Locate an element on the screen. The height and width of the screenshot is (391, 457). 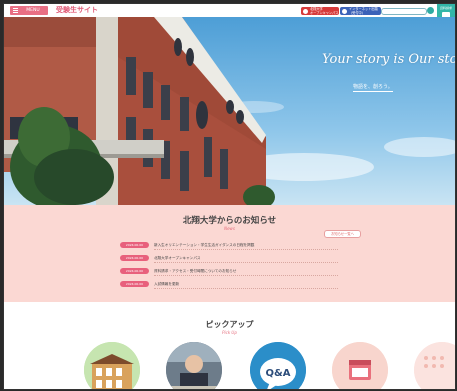
pickup-qa-card: Q&A is located at coordinates (278, 365).